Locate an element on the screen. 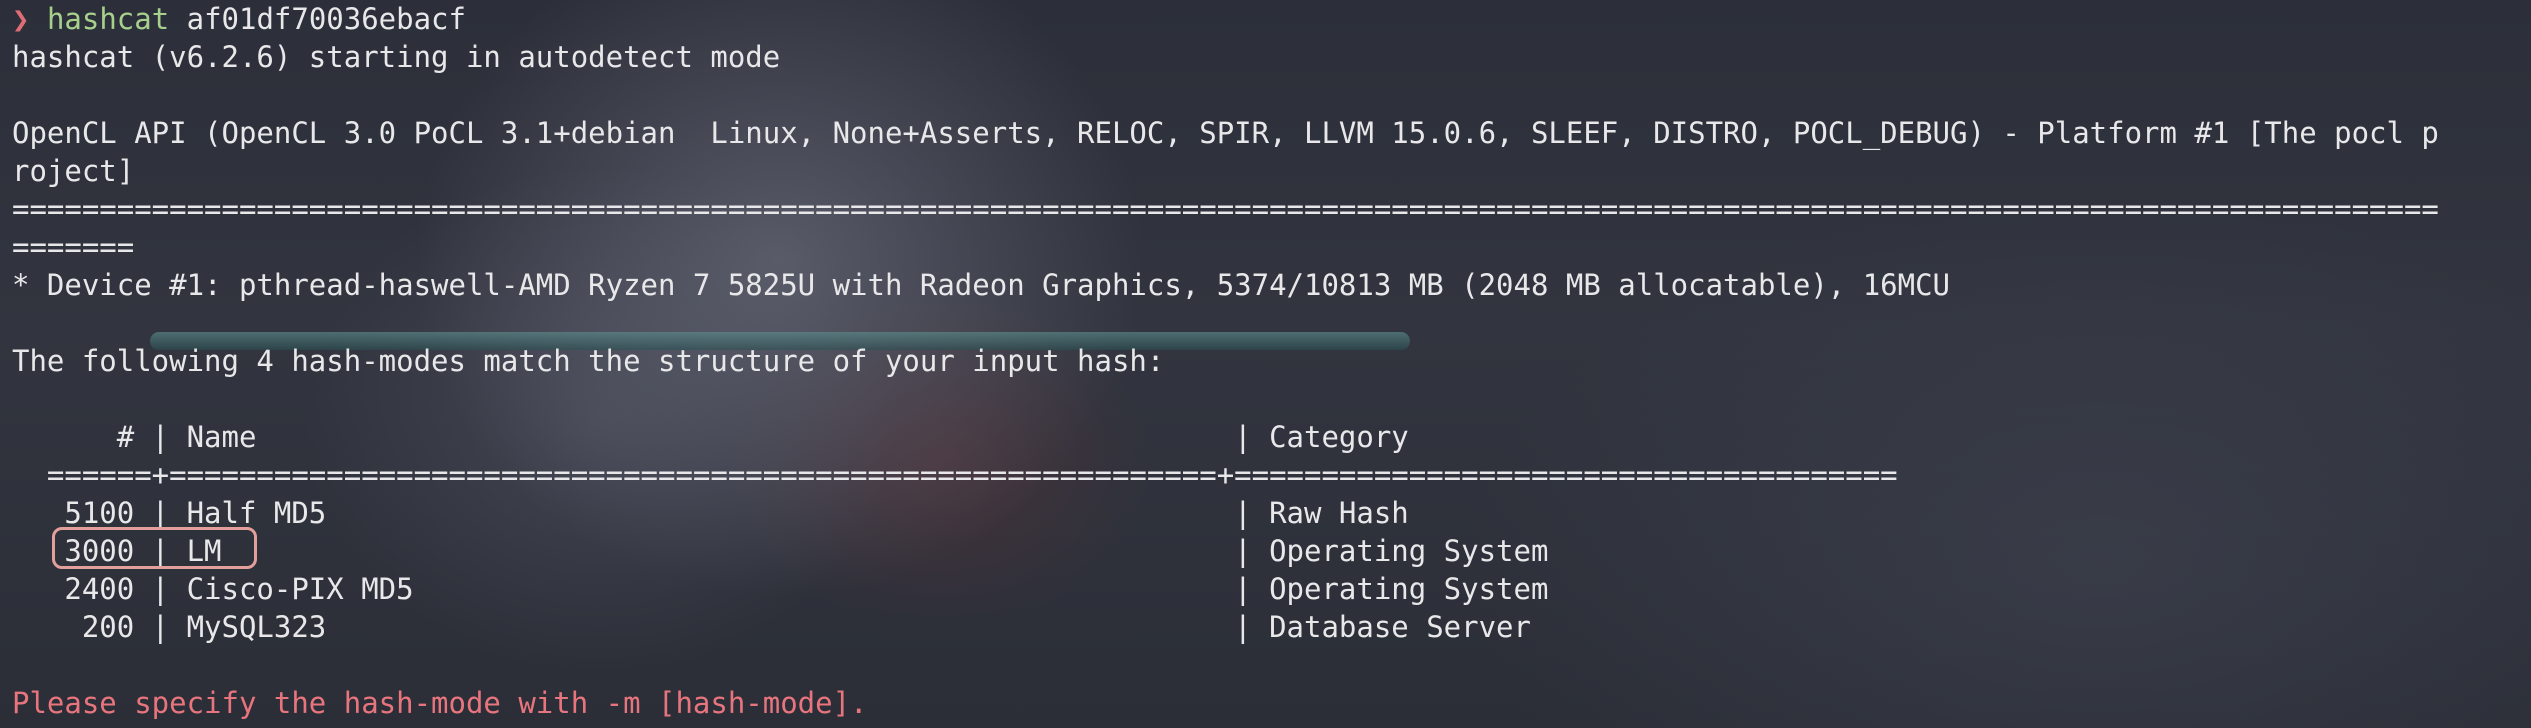 This screenshot has height=728, width=2531. table-header: # | Name | Category is located at coordinates (710, 437).